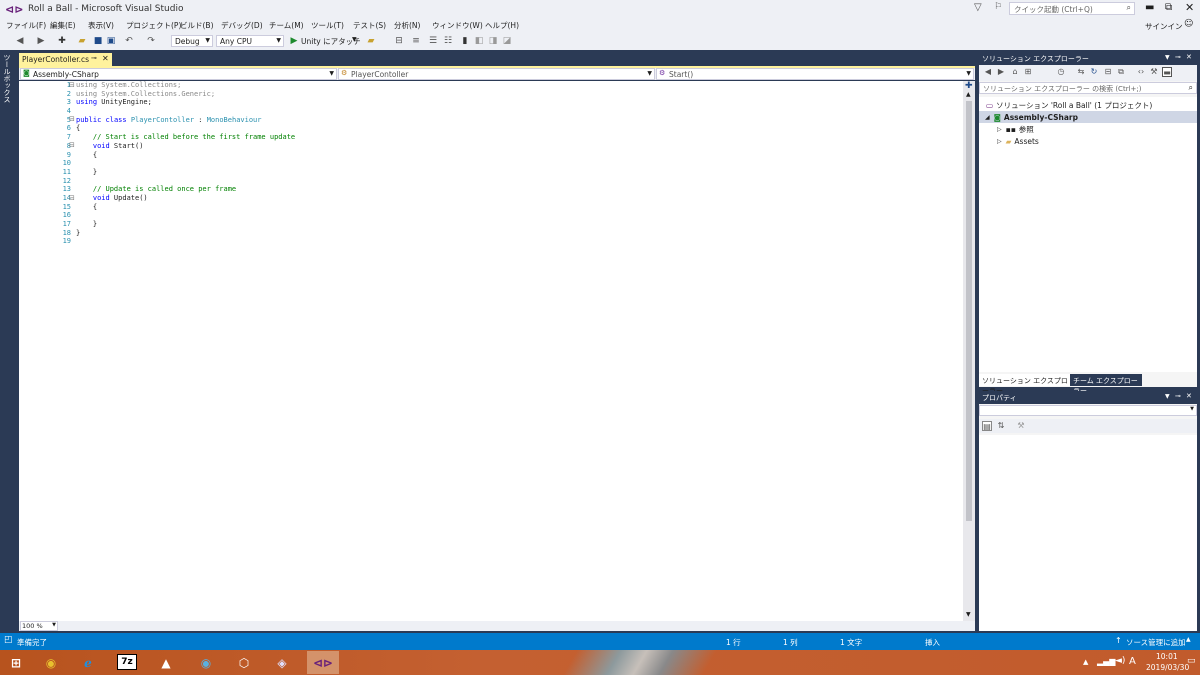  What do you see at coordinates (294, 41) in the screenshot?
I see `play-icon: ▶` at bounding box center [294, 41].